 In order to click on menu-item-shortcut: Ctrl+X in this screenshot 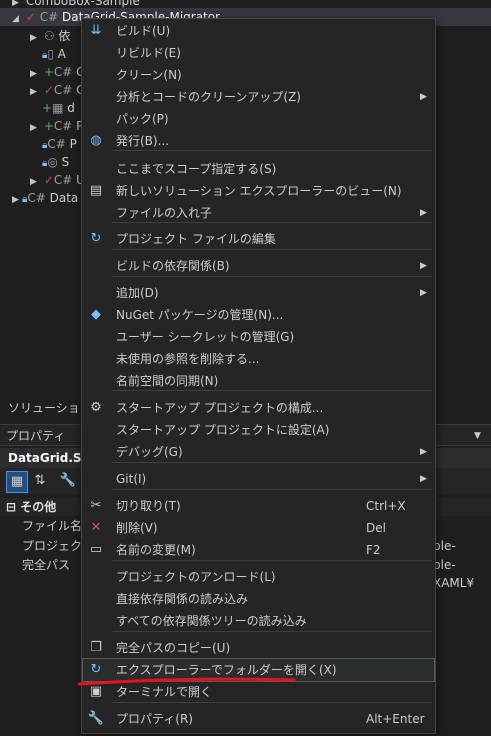, I will do `click(386, 506)`.